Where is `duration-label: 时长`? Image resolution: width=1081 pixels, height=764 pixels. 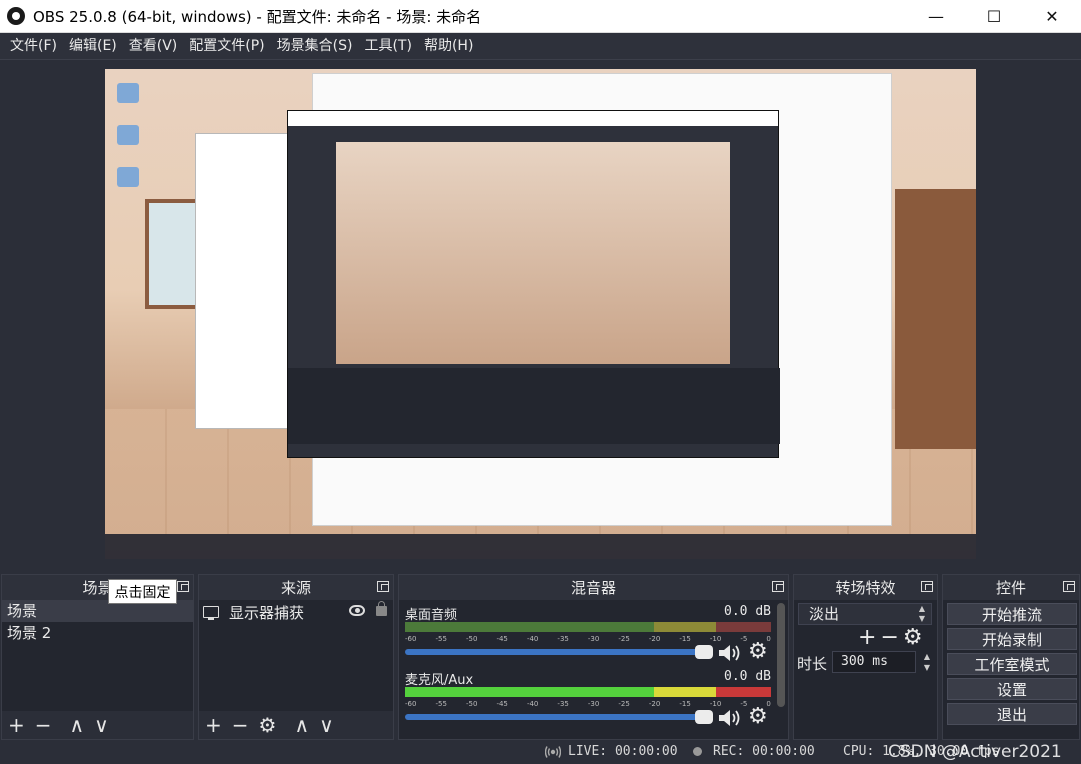
duration-label: 时长 is located at coordinates (812, 664).